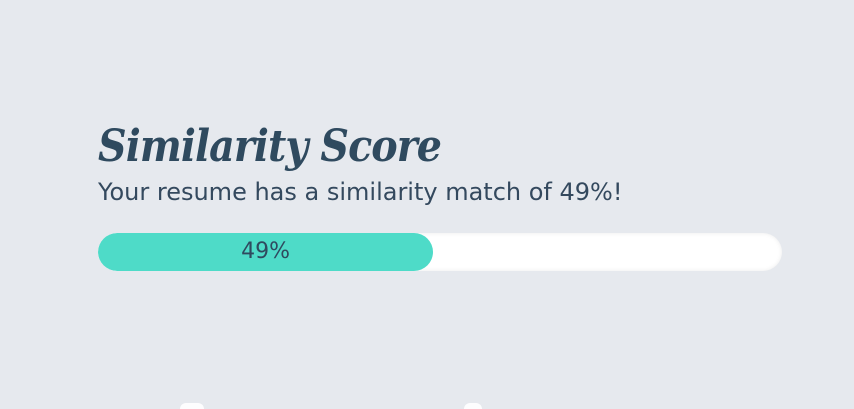  I want to click on similarity-progress-bar: 49%, so click(440, 252).